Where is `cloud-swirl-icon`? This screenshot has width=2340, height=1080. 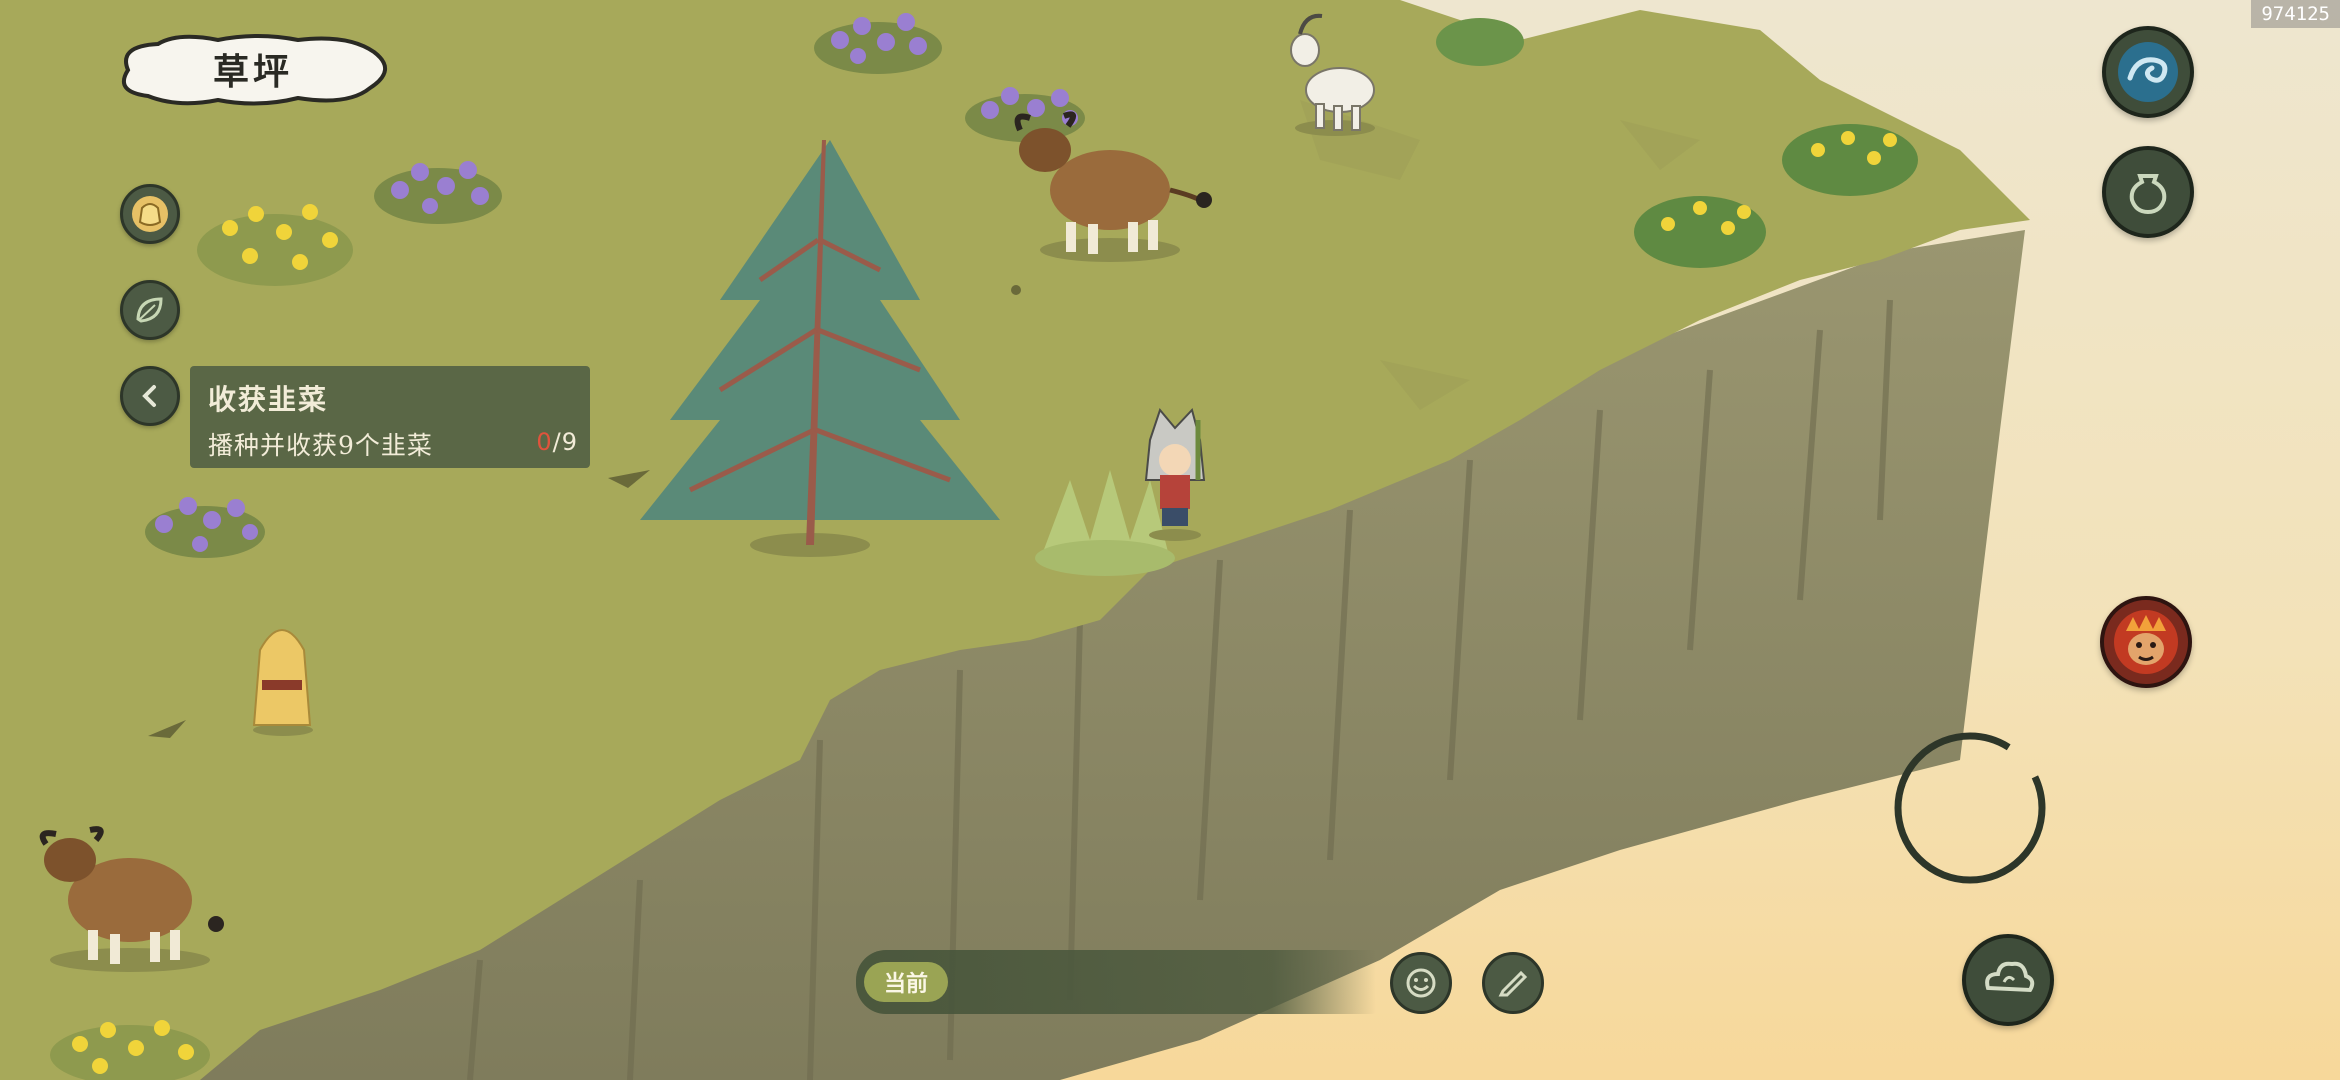
cloud-swirl-icon is located at coordinates (2010, 977).